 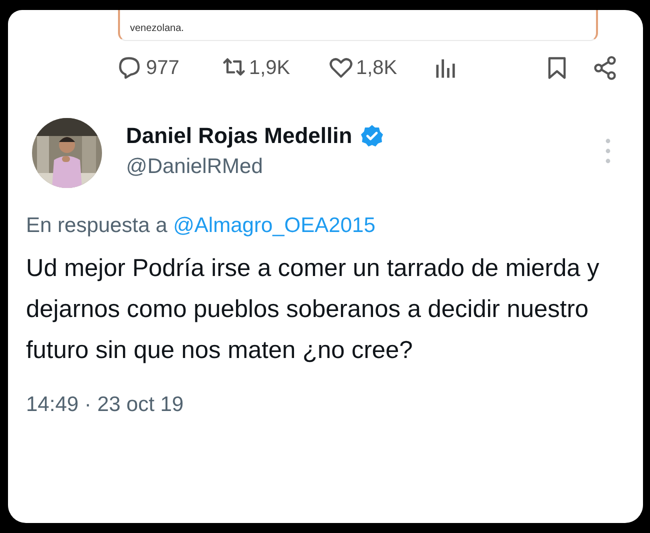 I want to click on action-count: 1,8K, so click(x=377, y=68).